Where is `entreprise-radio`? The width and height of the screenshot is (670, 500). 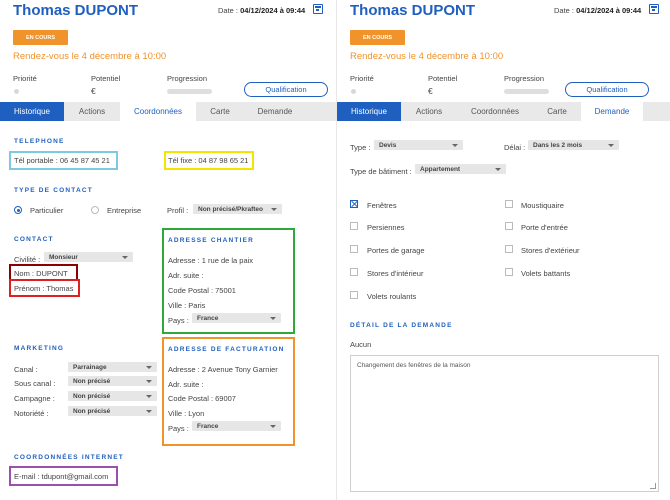
entreprise-radio is located at coordinates (95, 210).